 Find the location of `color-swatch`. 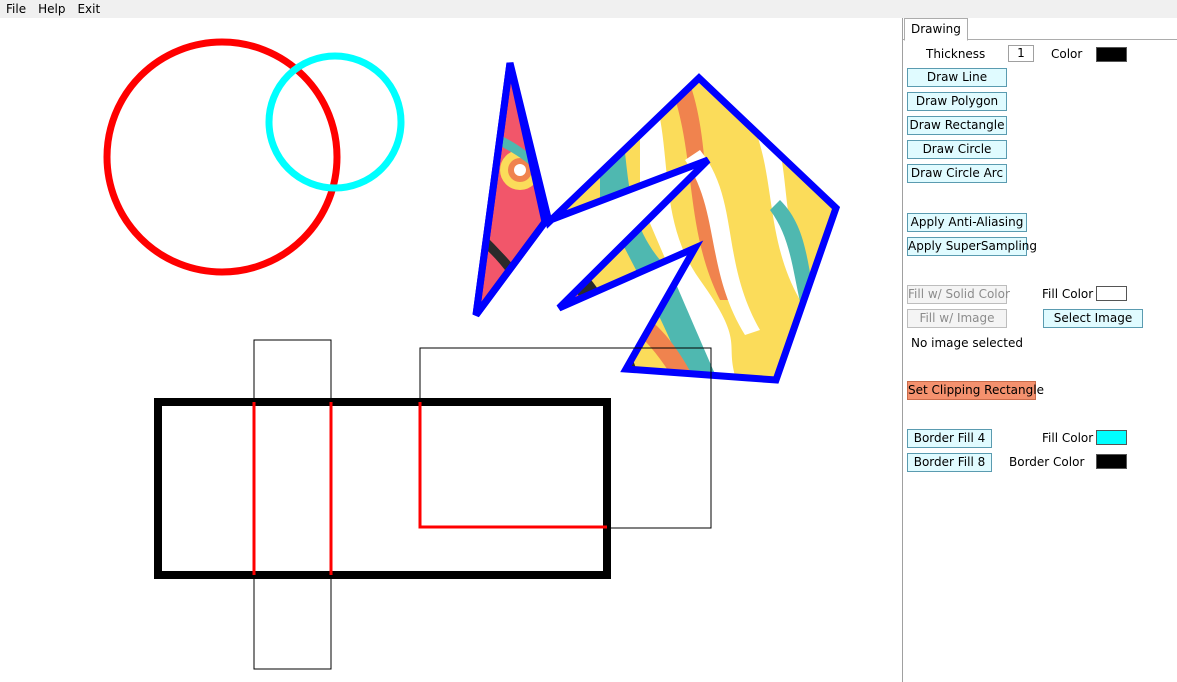

color-swatch is located at coordinates (1111, 54).